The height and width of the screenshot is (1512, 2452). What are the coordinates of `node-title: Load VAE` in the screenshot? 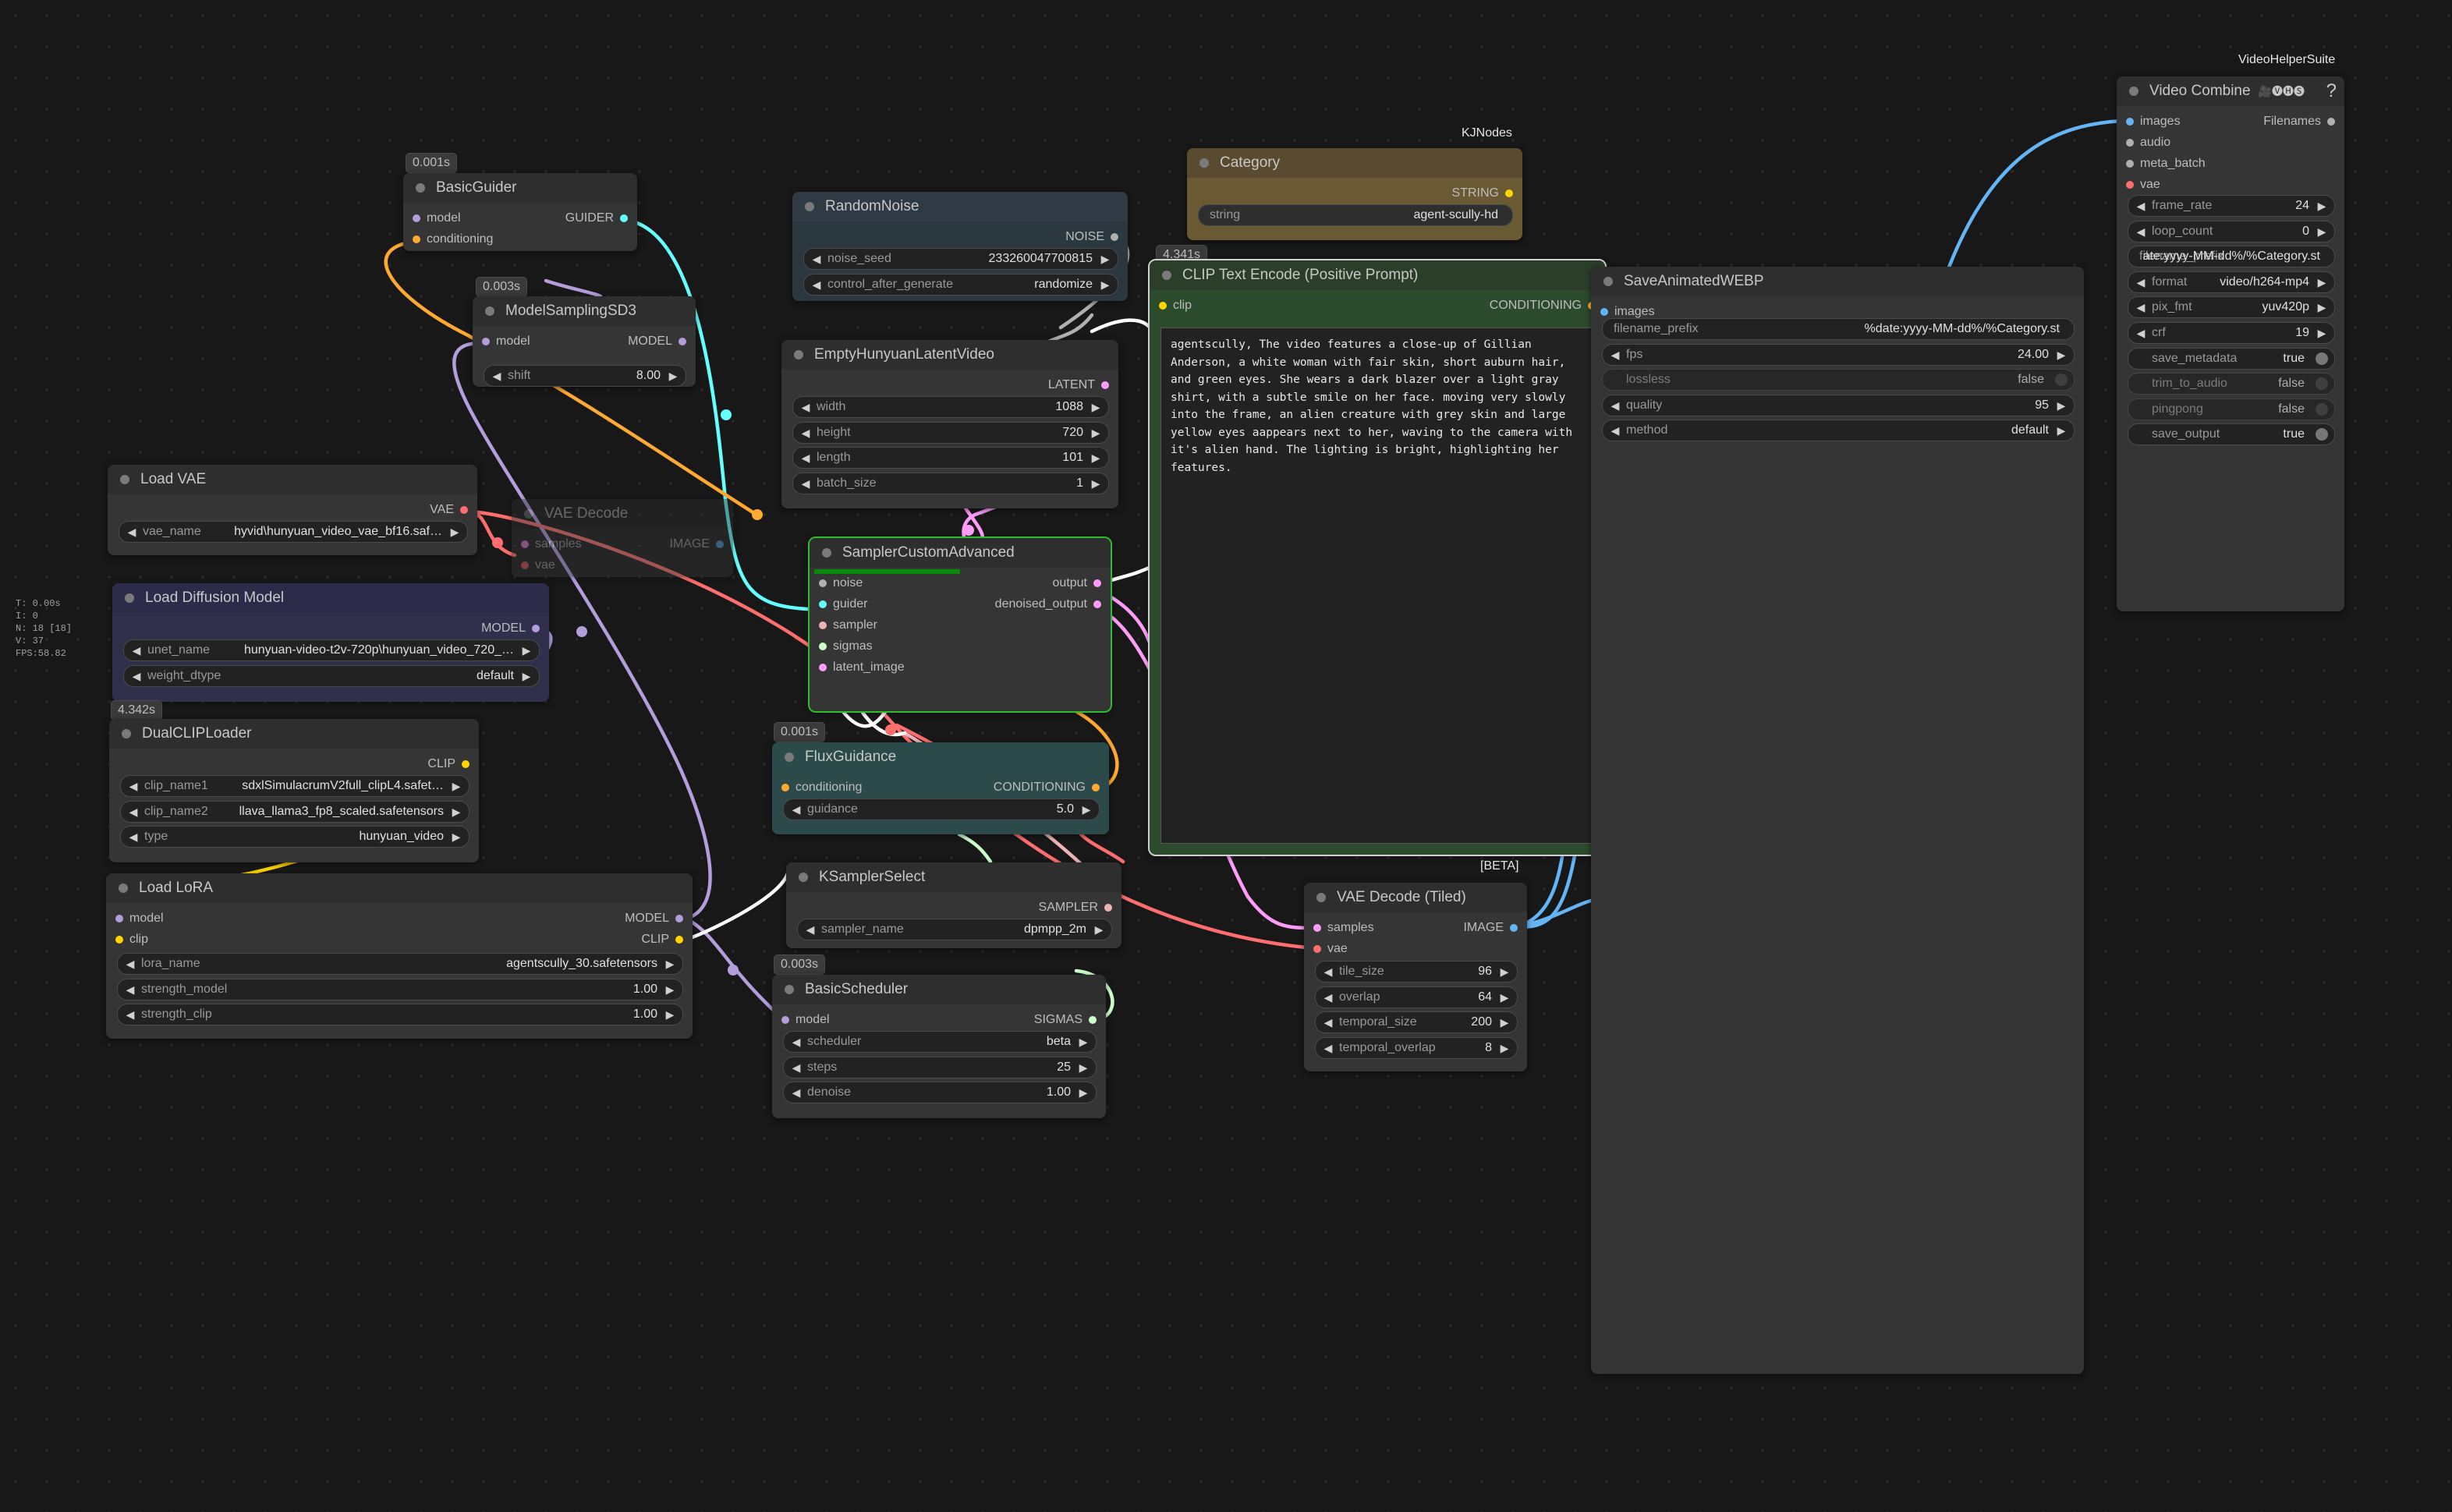 It's located at (292, 479).